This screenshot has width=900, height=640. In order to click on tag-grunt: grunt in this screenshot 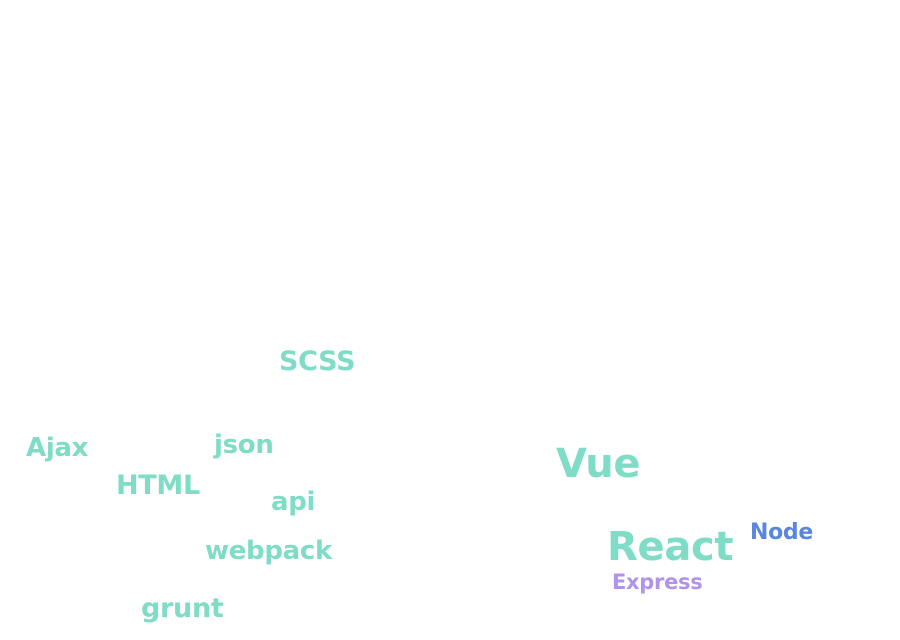, I will do `click(182, 608)`.